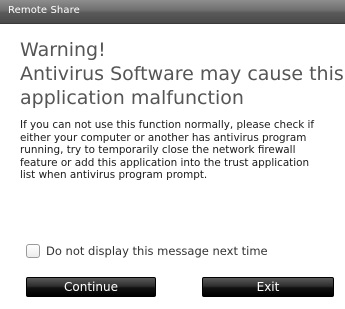 The height and width of the screenshot is (309, 345). Describe the element at coordinates (63, 50) in the screenshot. I see `heading-line: Warning!` at that location.